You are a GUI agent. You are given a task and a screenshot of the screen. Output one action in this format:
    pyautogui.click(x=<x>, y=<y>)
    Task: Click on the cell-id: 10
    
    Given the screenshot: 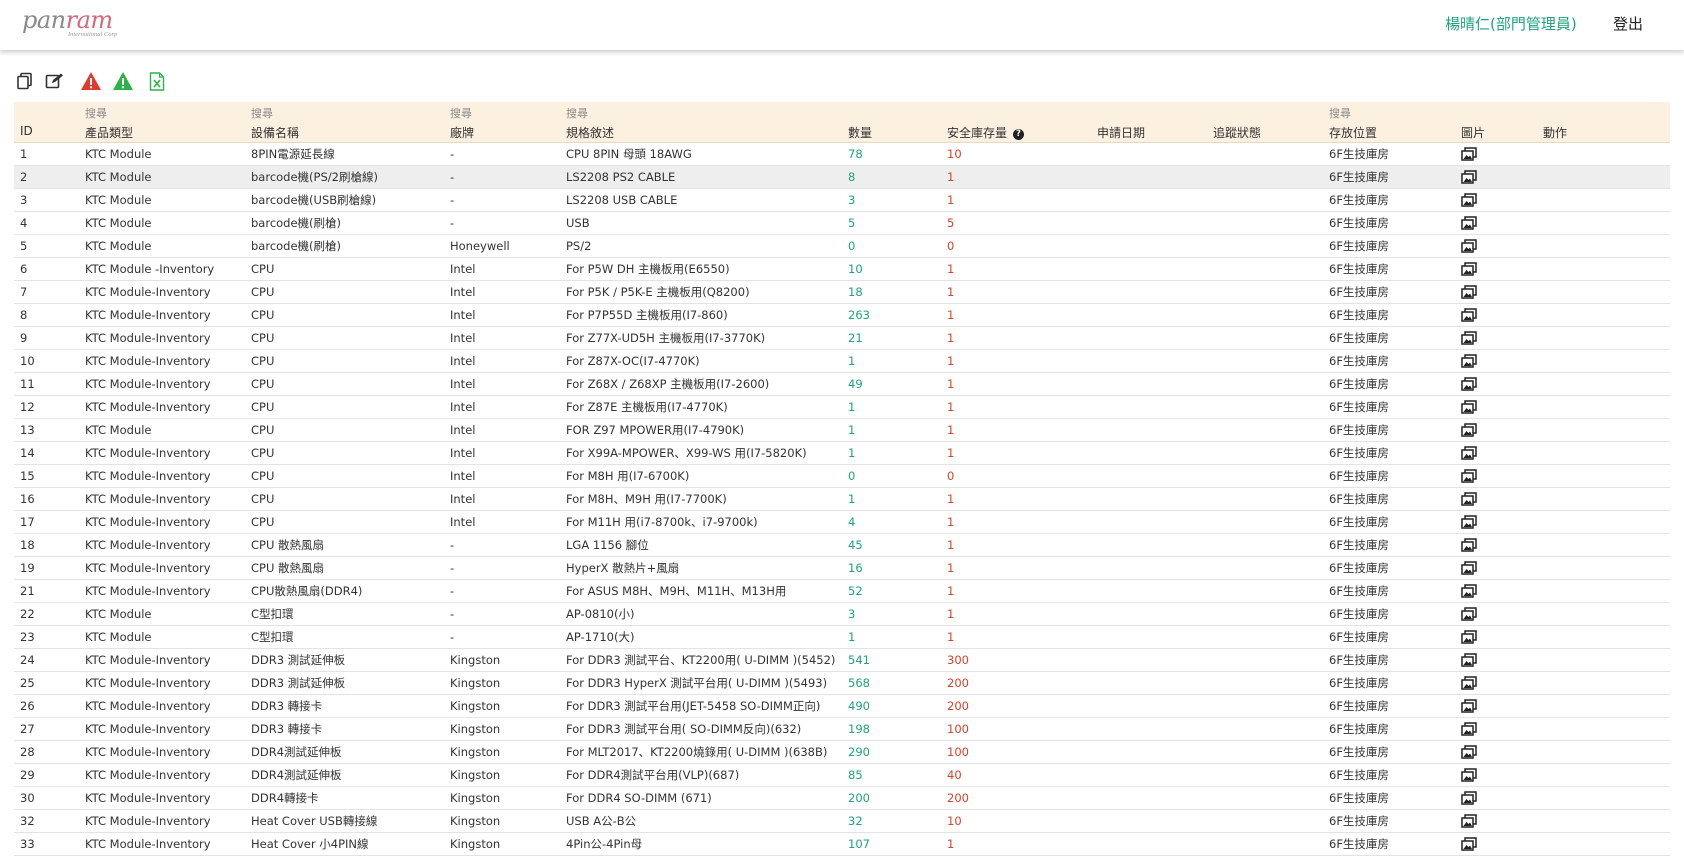 What is the action you would take?
    pyautogui.click(x=27, y=361)
    